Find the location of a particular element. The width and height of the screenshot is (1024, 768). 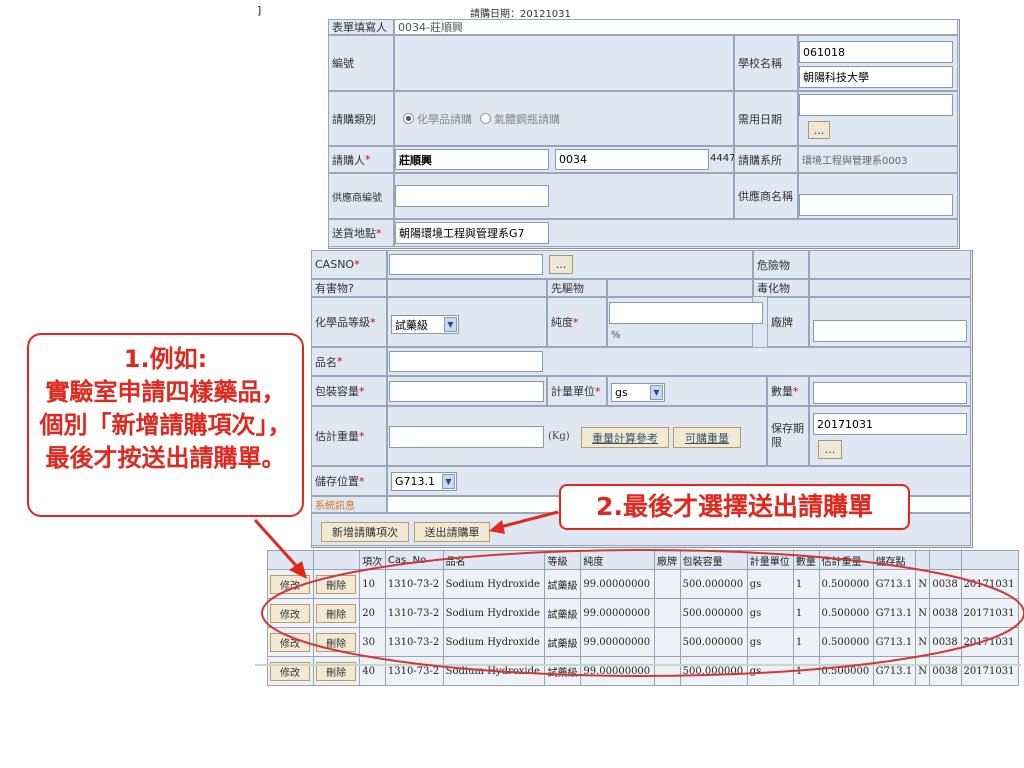

arrow-1-line is located at coordinates (277, 545).